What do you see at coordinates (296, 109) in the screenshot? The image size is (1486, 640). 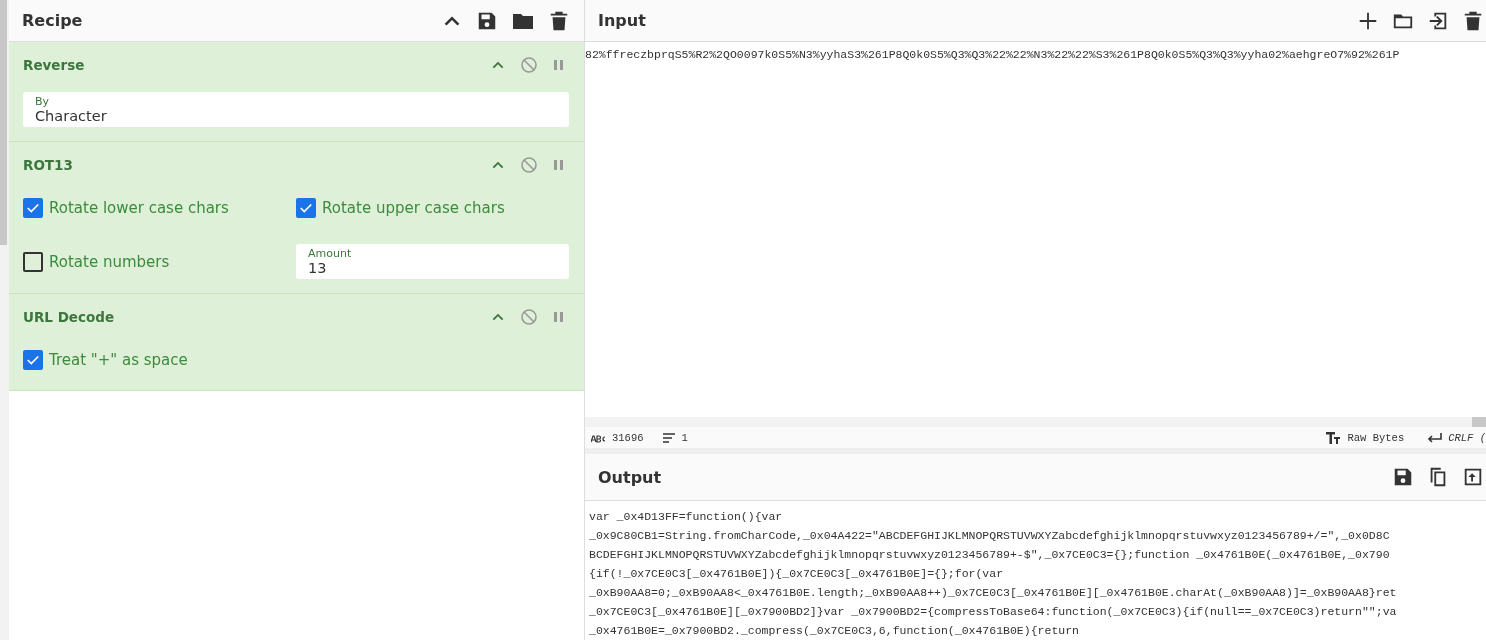 I see `input-field: By Character` at bounding box center [296, 109].